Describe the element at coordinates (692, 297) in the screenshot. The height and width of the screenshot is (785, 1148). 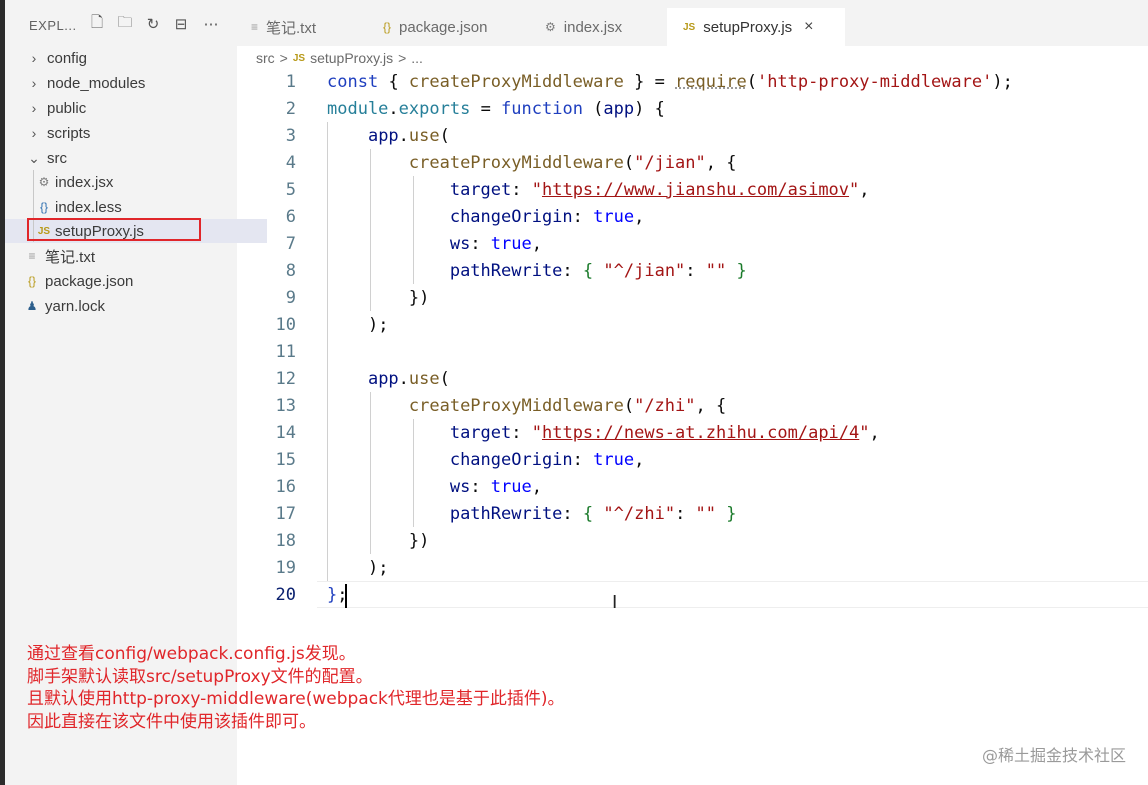
I see `code-line: 9 })` at that location.